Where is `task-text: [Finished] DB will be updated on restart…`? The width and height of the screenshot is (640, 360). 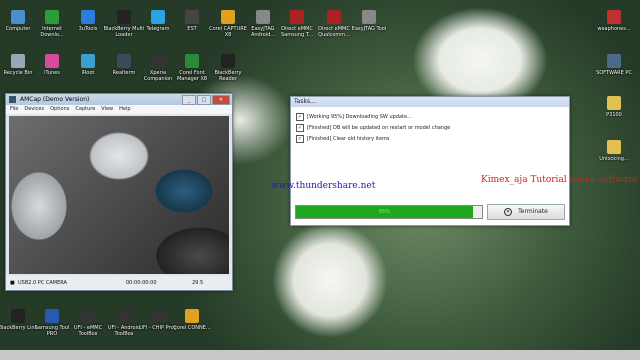 task-text: [Finished] DB will be updated on restart… is located at coordinates (379, 127).